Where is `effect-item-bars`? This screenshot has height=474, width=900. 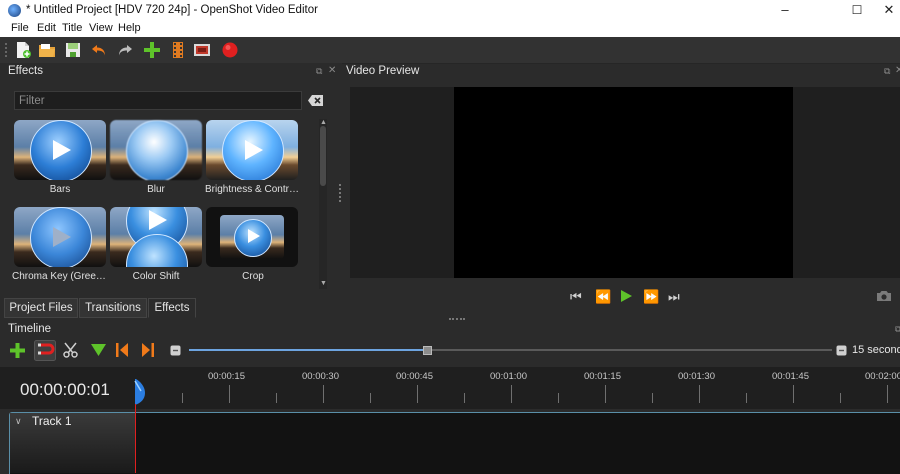
effect-item-bars is located at coordinates (60, 150).